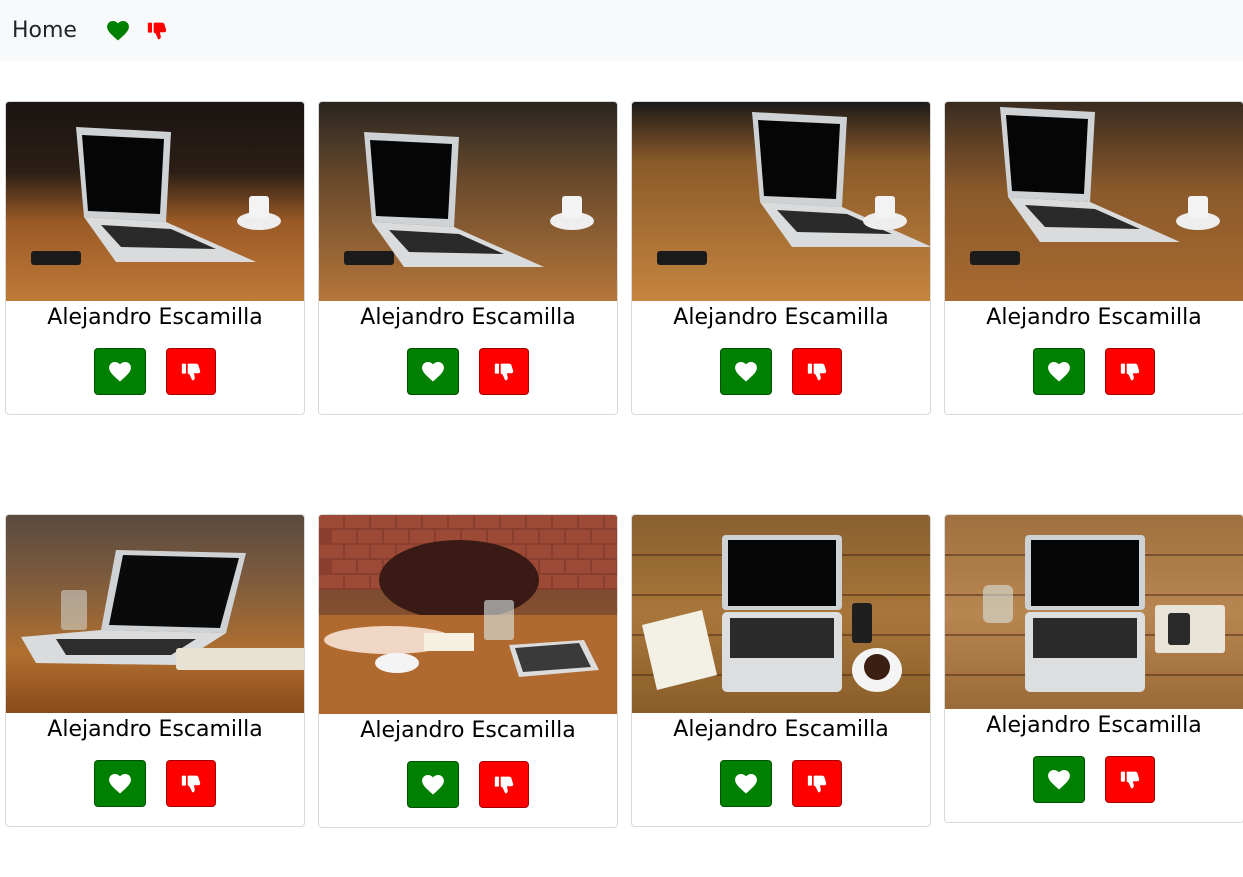  I want to click on home-link: Home, so click(44, 30).